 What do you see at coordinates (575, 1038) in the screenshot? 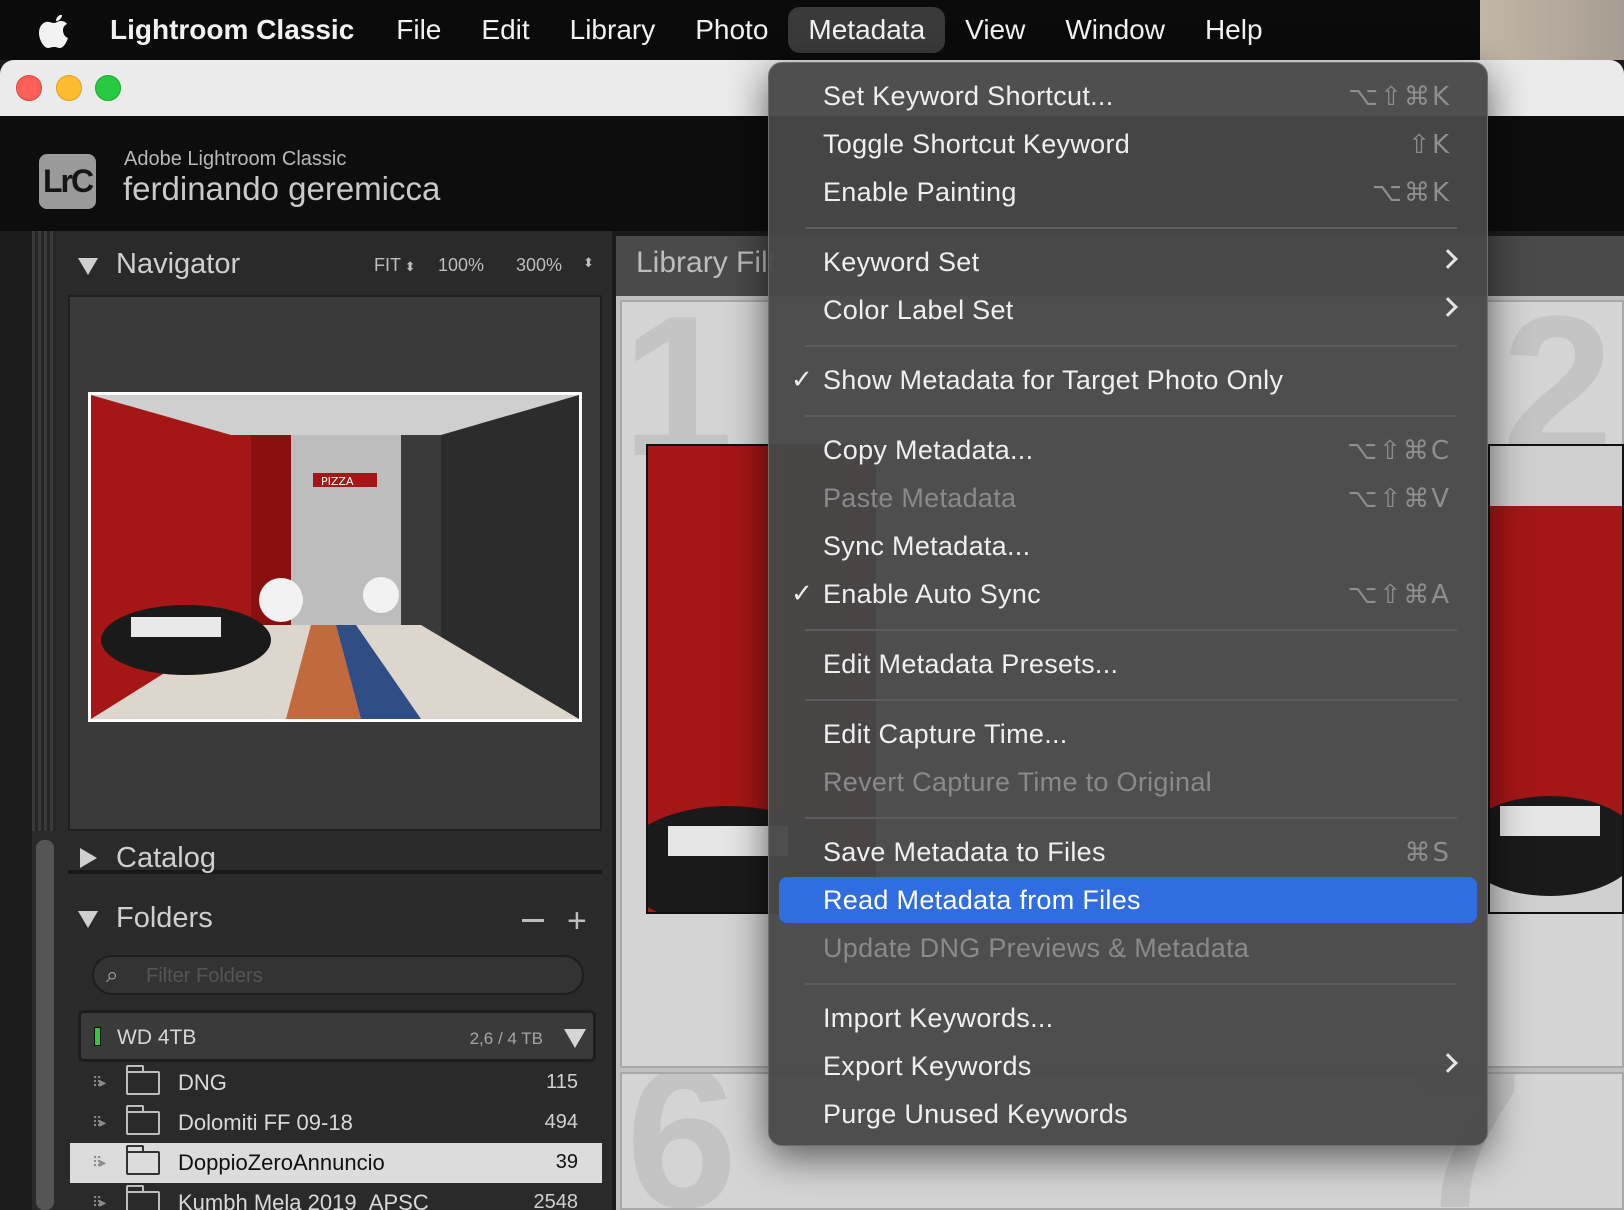
I see `volume-collapse-icon` at bounding box center [575, 1038].